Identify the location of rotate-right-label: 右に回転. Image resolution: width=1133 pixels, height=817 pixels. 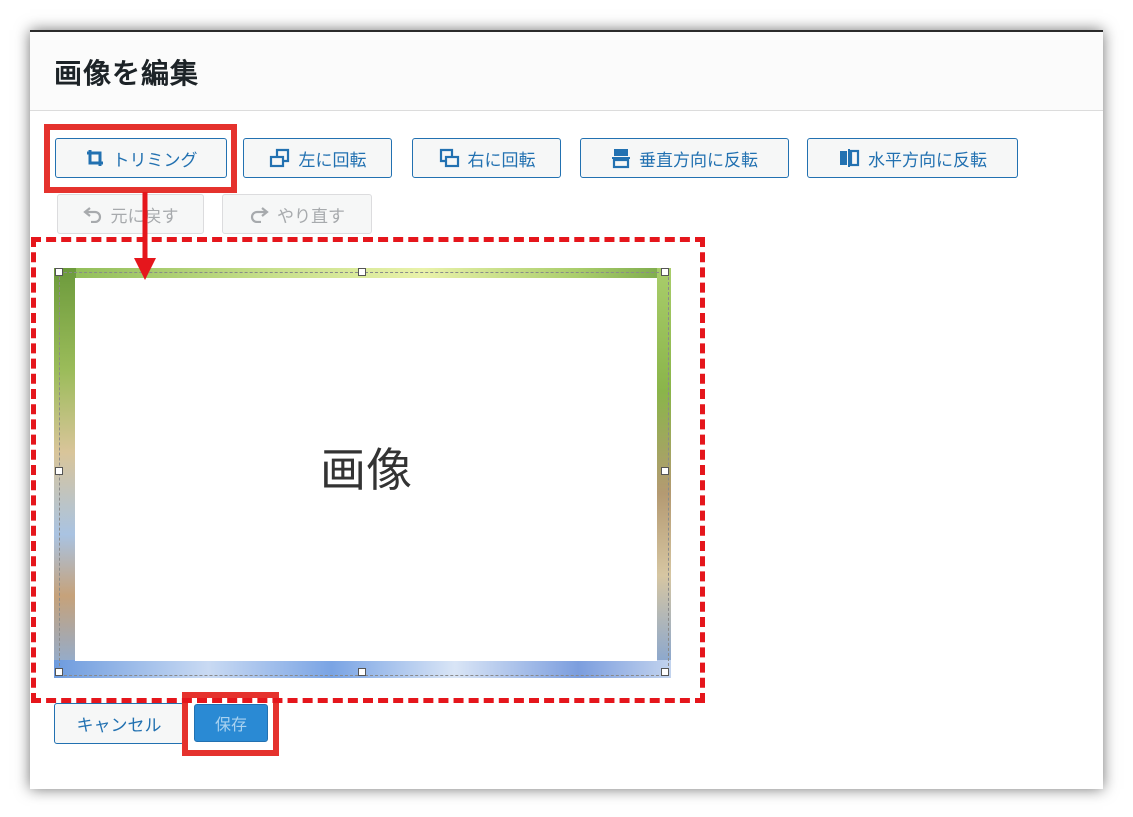
(501, 160).